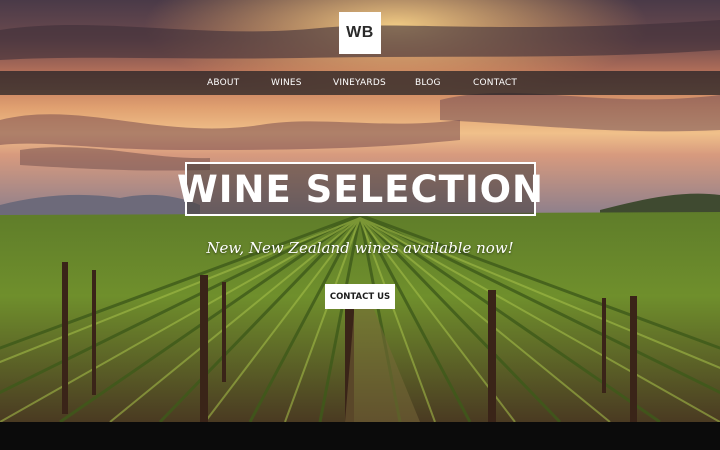 This screenshot has height=450, width=720. Describe the element at coordinates (360, 248) in the screenshot. I see `hero-tagline: New, New Zealand wines available now!` at that location.